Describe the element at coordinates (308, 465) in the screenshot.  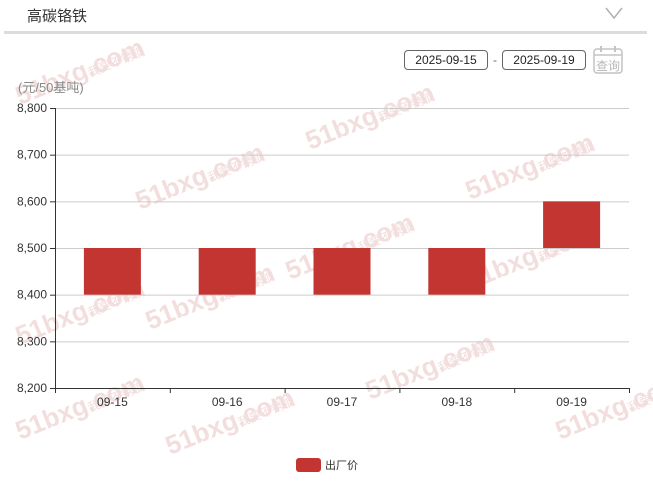
I see `legend-swatch` at that location.